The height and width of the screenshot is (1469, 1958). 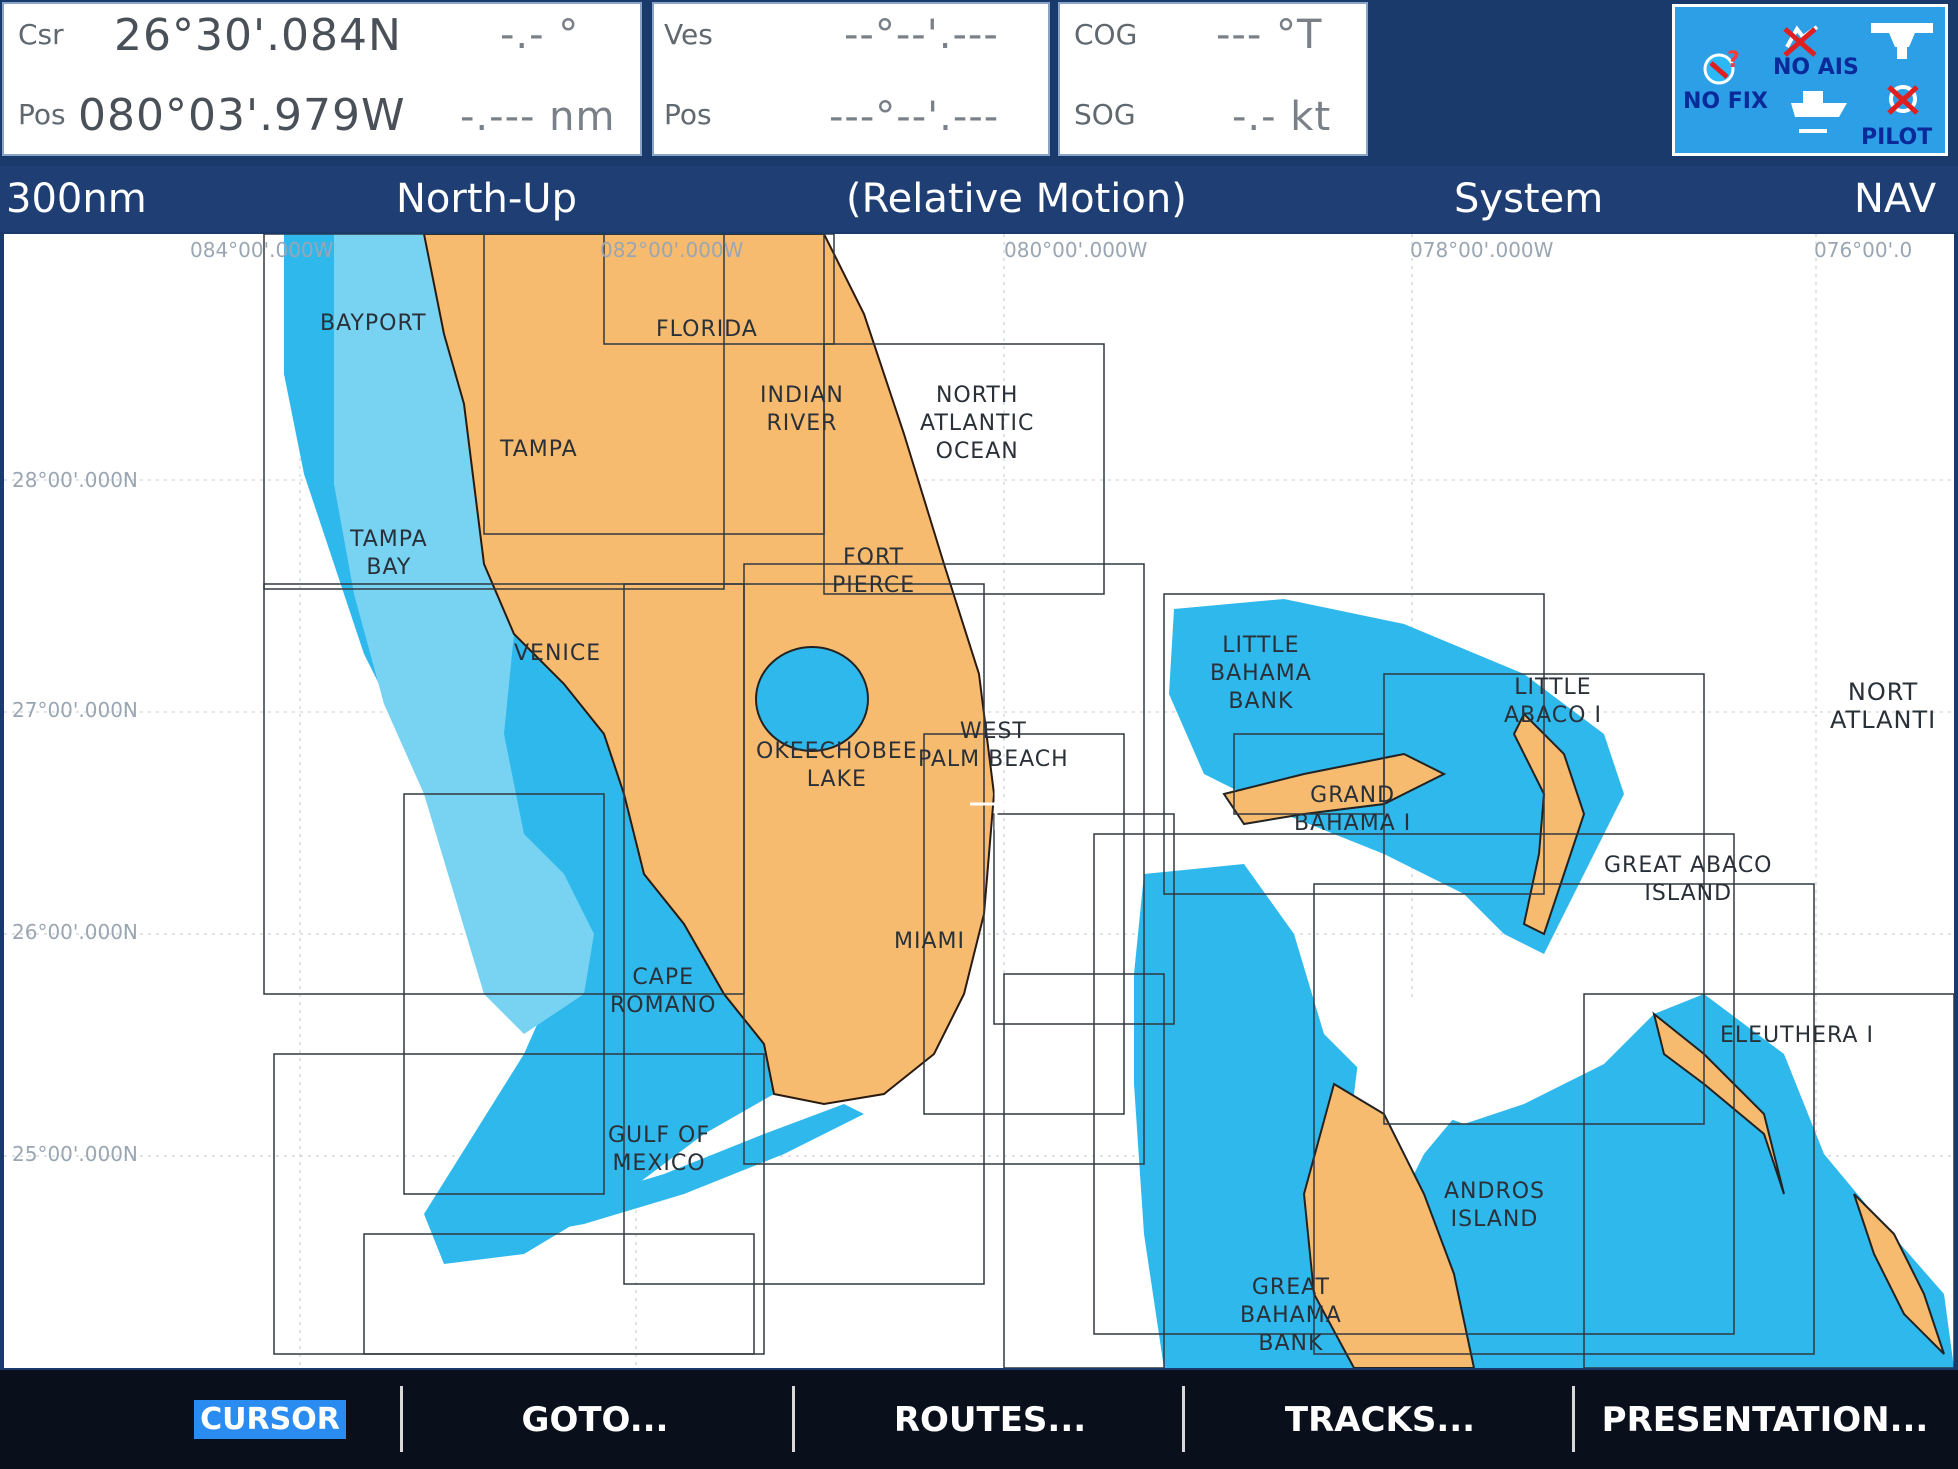 I want to click on place-tampa: TAMPA, so click(x=539, y=449).